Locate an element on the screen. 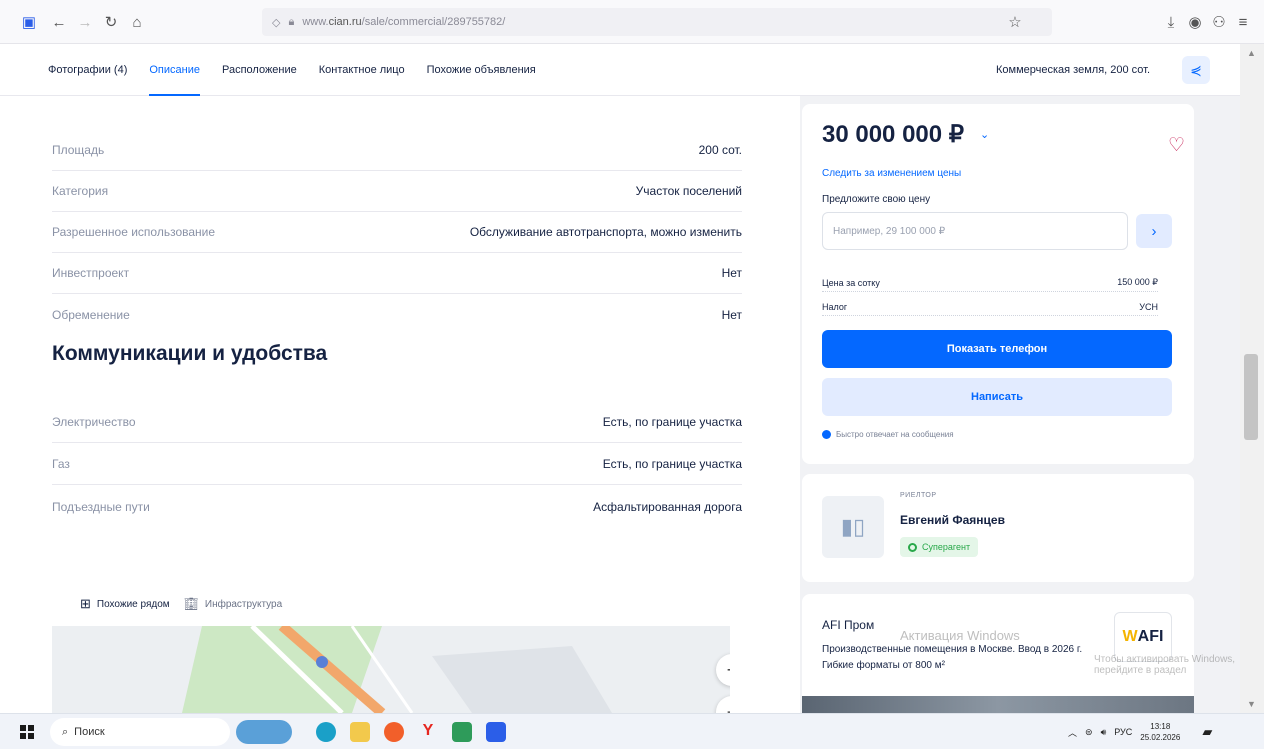  amenity-row: Электричество Есть, по границе участка is located at coordinates (397, 422).